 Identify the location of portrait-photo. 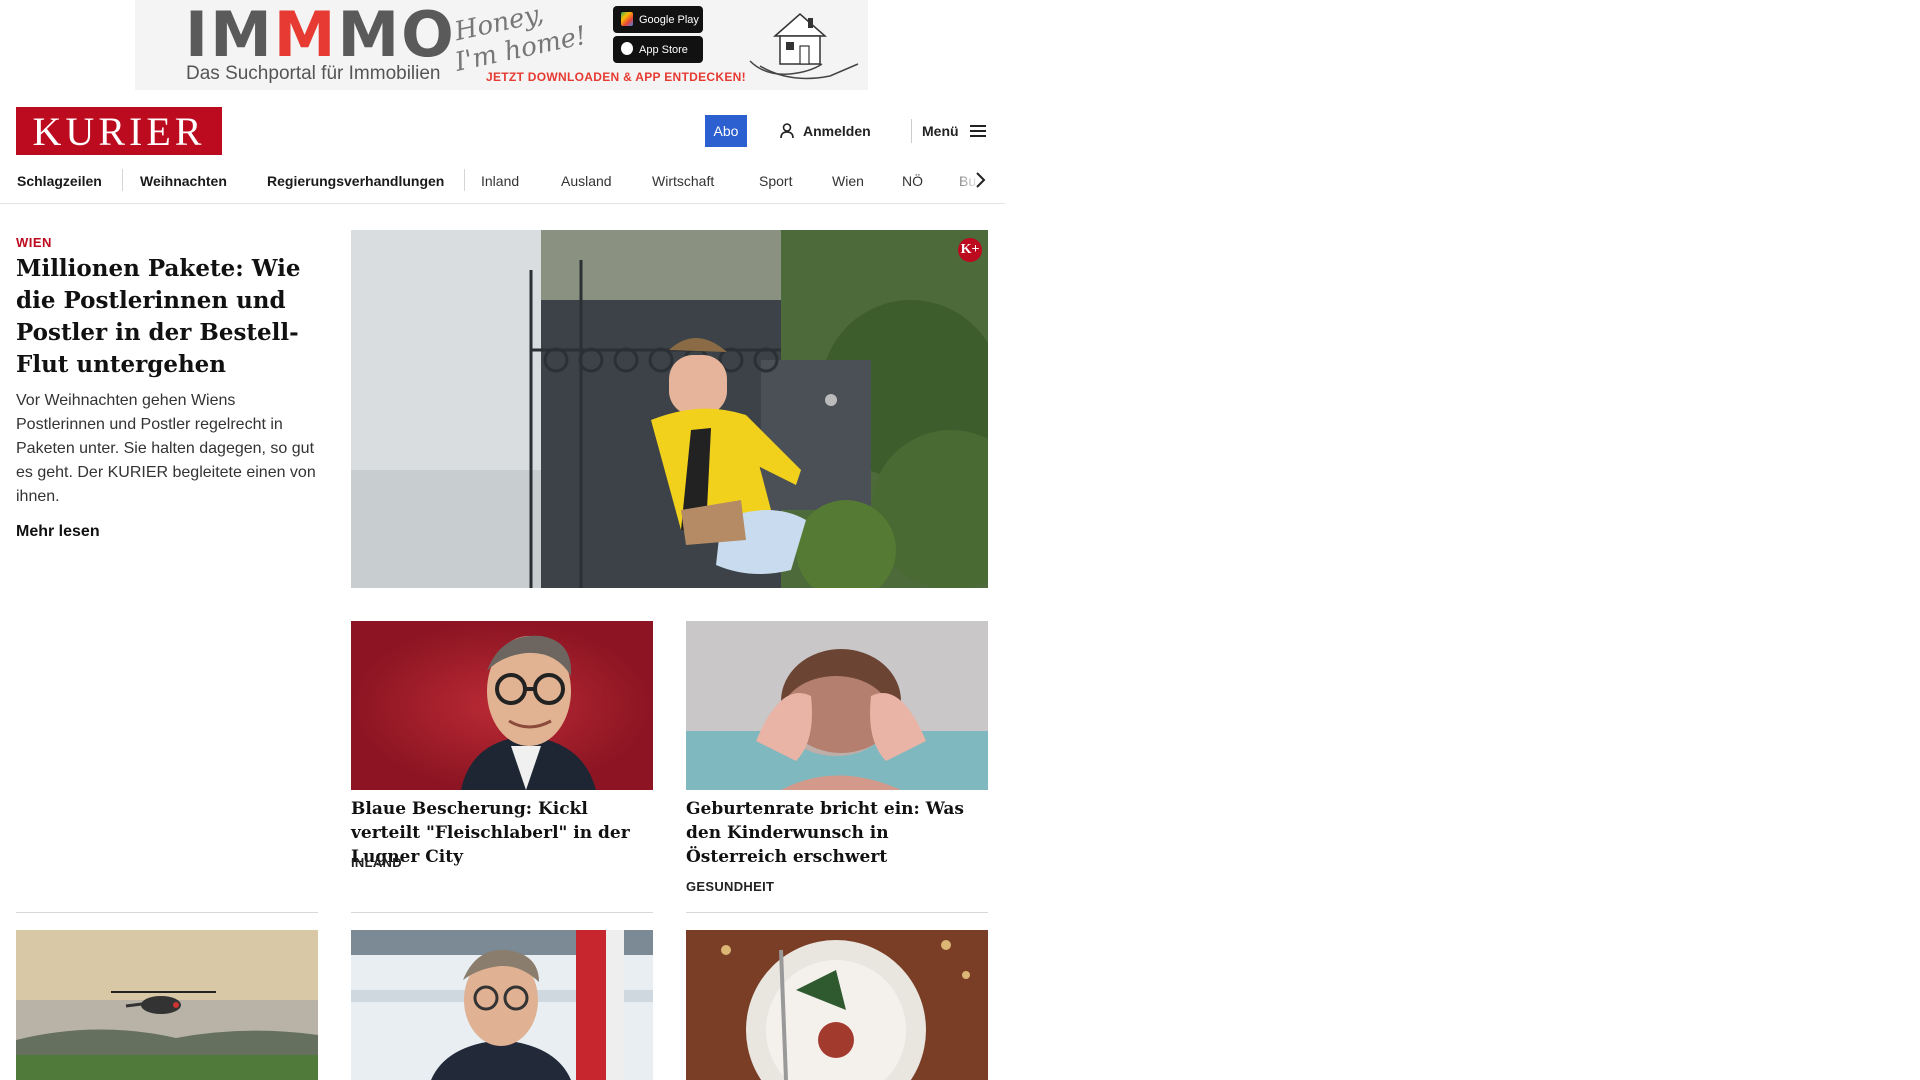
(502, 705).